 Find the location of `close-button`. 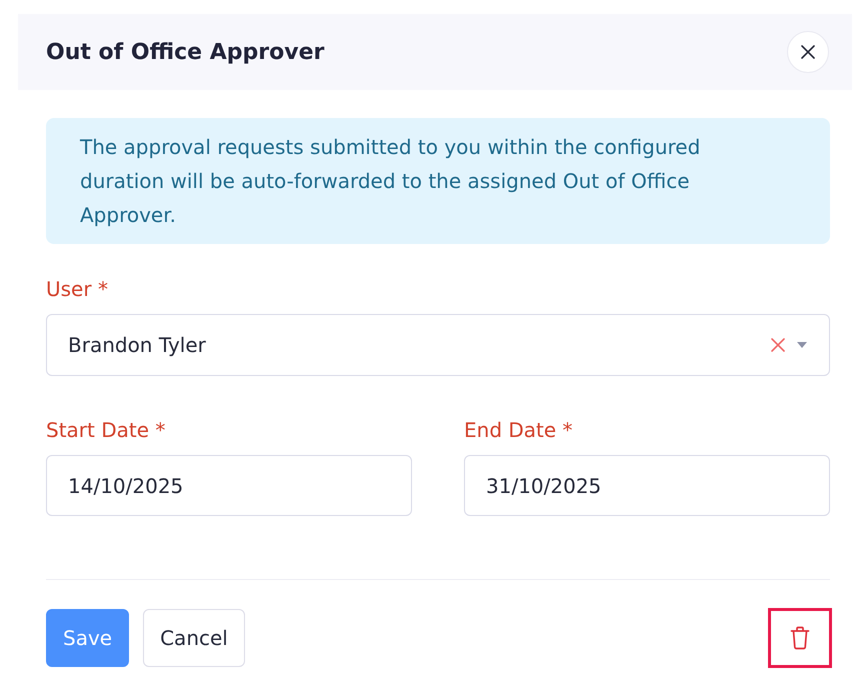

close-button is located at coordinates (808, 52).